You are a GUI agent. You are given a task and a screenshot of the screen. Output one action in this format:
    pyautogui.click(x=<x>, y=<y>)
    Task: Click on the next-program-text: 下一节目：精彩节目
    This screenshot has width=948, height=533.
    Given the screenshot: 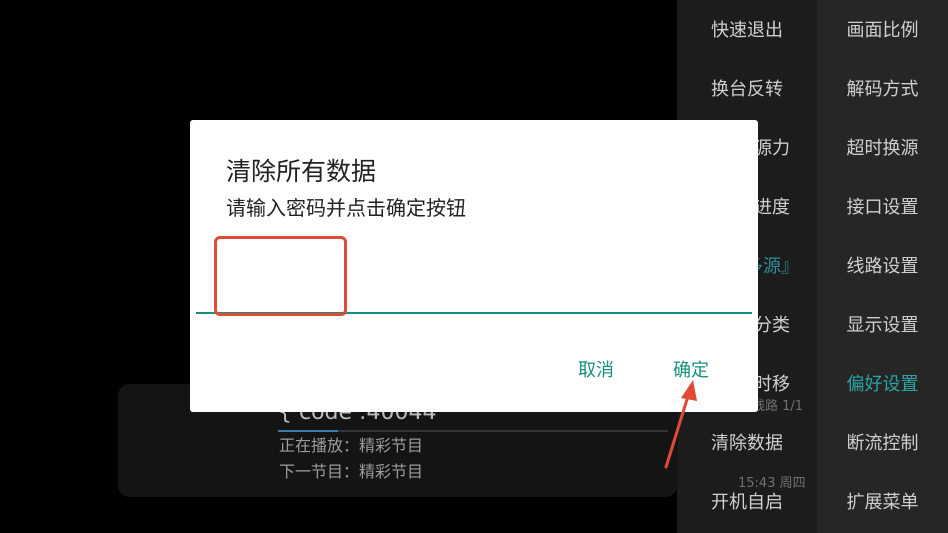 What is the action you would take?
    pyautogui.click(x=351, y=471)
    